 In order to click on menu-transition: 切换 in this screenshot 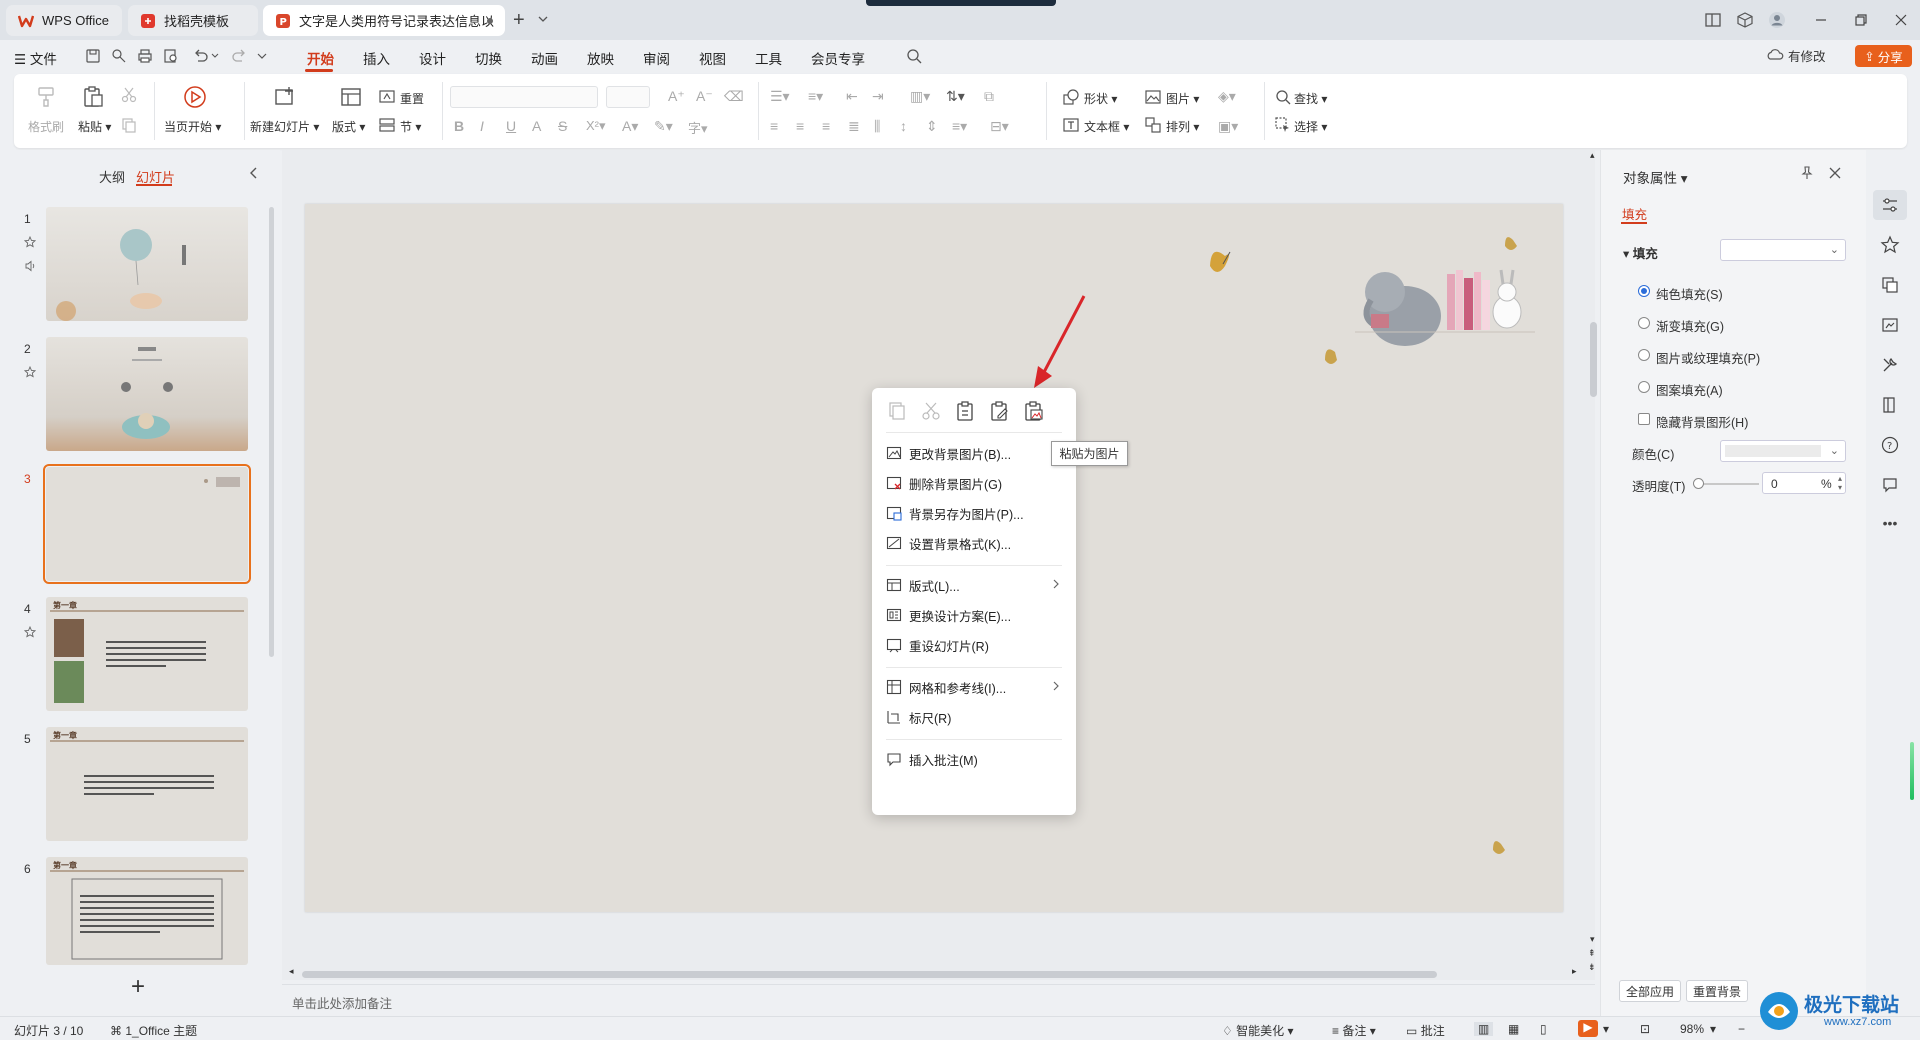, I will do `click(488, 58)`.